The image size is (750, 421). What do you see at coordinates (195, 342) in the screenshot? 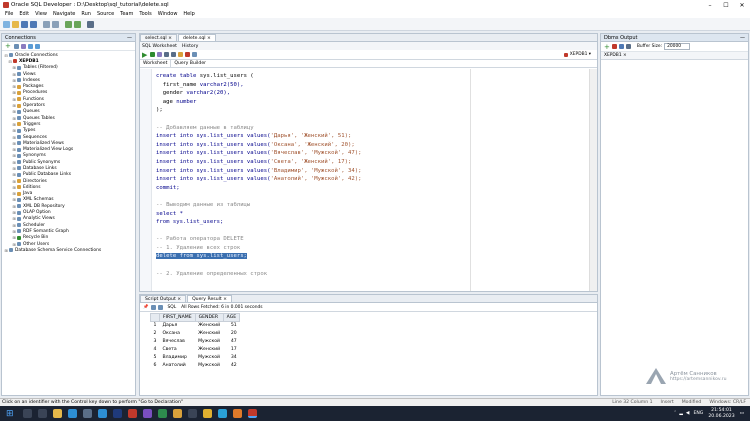
I see `table-row: 3 Вячеслав Мужской 47` at bounding box center [195, 342].